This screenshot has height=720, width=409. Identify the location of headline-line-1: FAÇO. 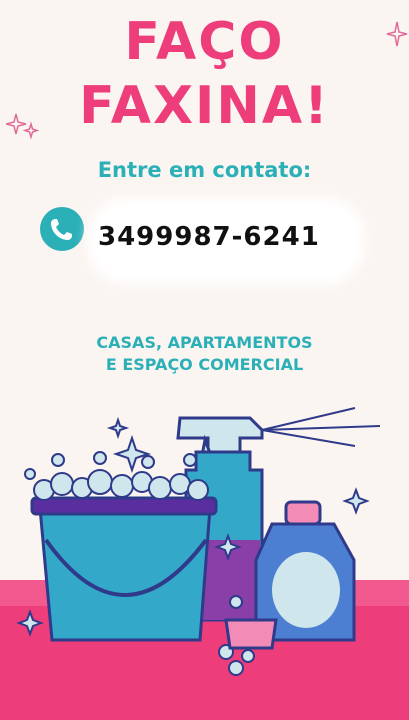
(204, 42).